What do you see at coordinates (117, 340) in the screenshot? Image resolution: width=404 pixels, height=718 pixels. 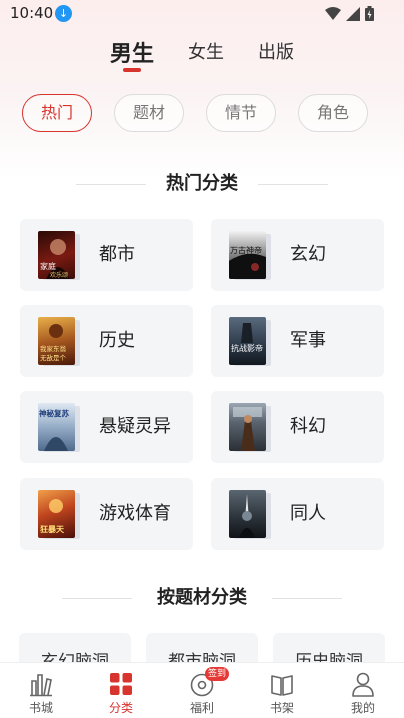 I see `category-label: 历史` at bounding box center [117, 340].